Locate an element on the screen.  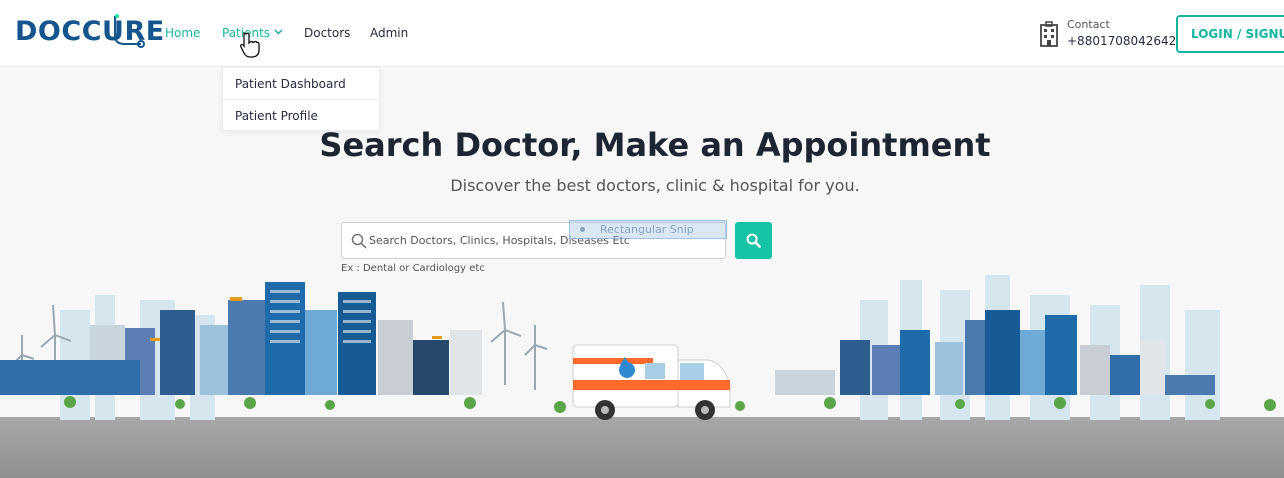
menu-item-patient-profile: Patient Profile is located at coordinates (301, 116).